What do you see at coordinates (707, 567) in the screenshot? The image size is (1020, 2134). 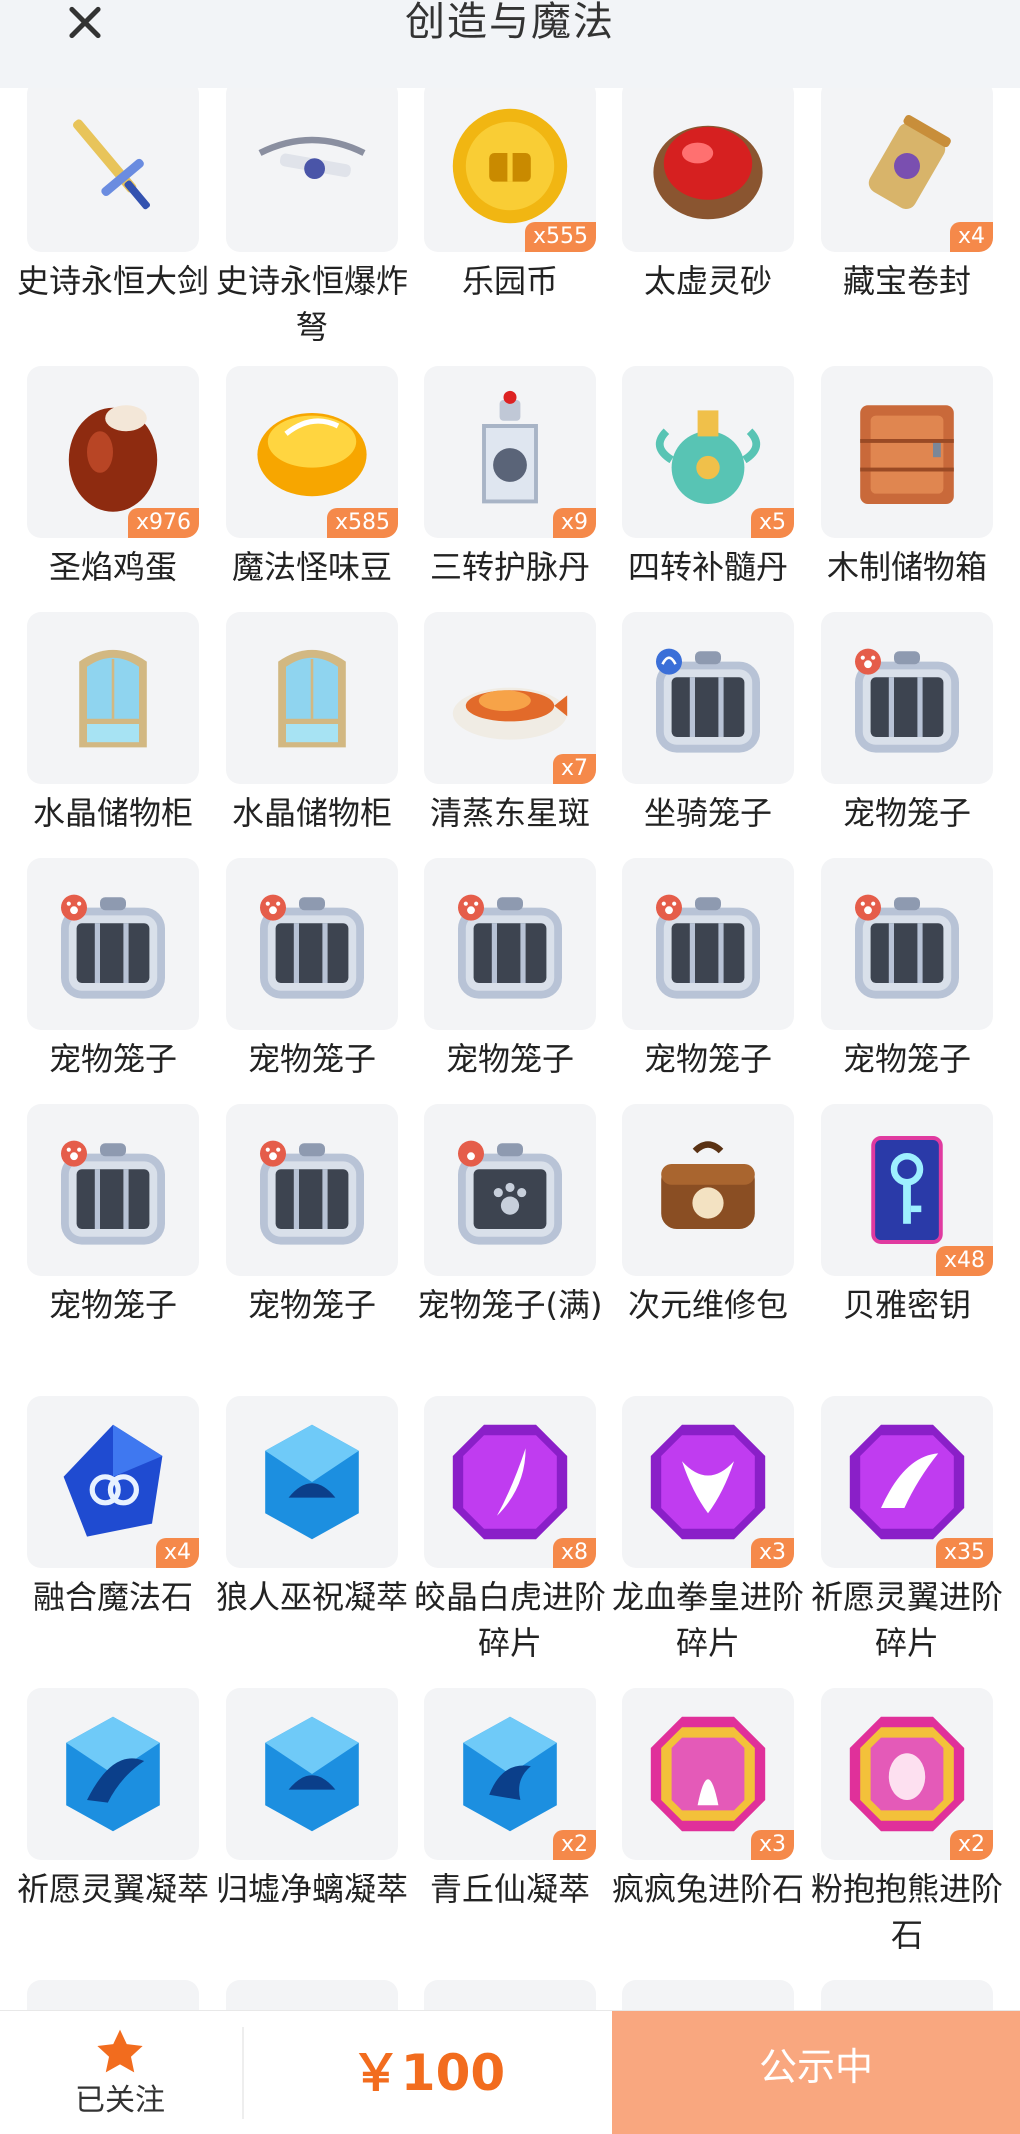 I see `item-name: 四转补髓丹` at bounding box center [707, 567].